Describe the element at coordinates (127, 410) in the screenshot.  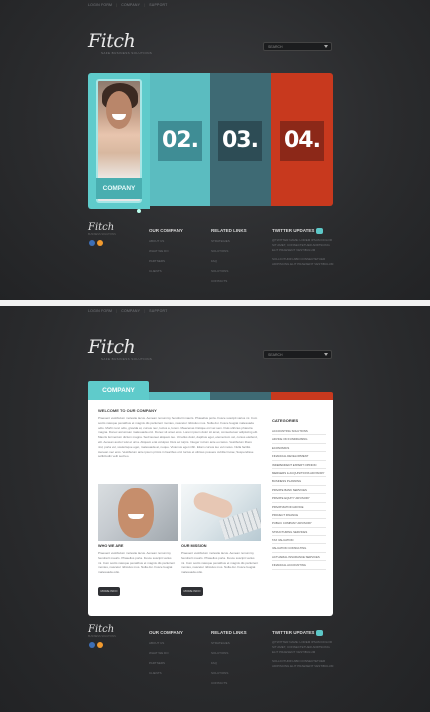
I see `welcome-title: WELCOME TO OUR COMPANY` at that location.